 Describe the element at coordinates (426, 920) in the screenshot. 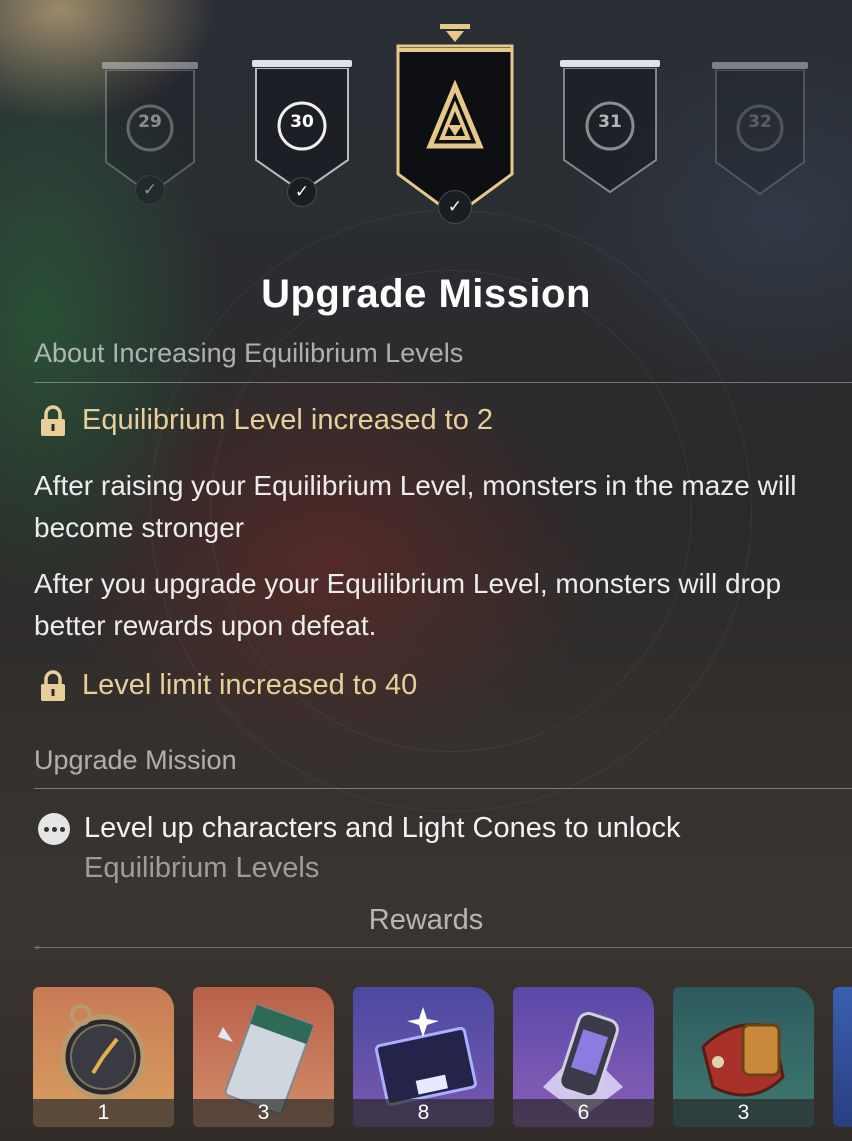

I see `rewards-heading: Rewards` at that location.